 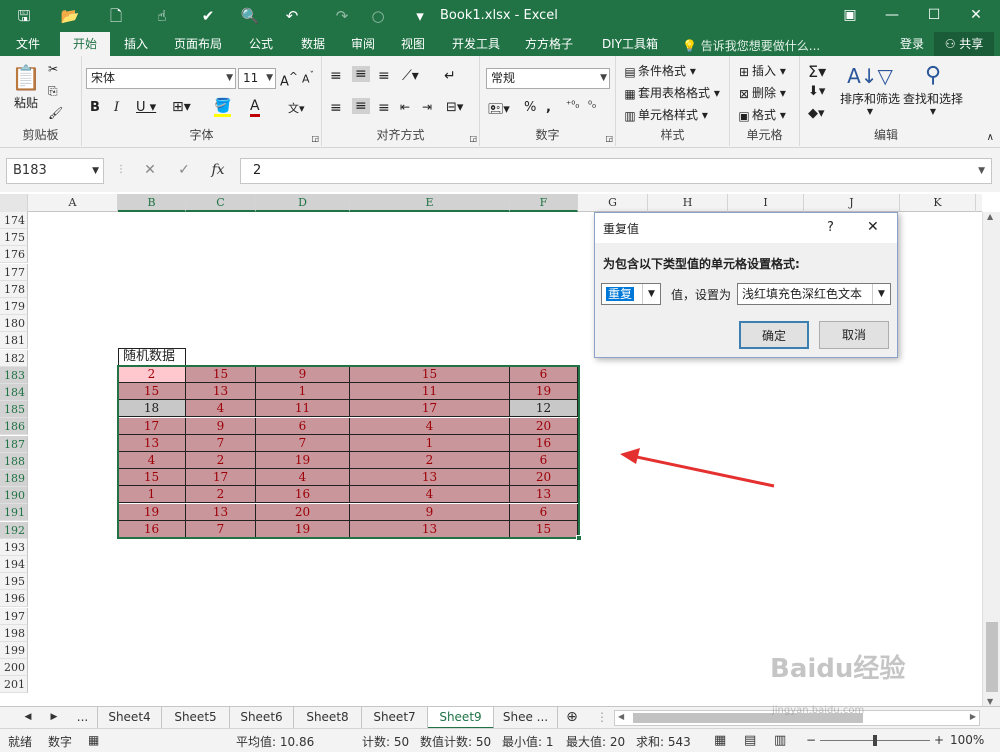 I want to click on dialog-launcher-icon: ◲, so click(x=609, y=138).